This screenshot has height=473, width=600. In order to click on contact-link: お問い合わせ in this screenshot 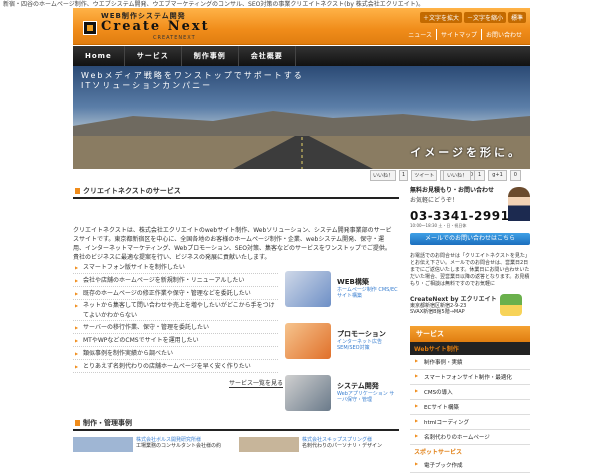, I will do `click(503, 34)`.